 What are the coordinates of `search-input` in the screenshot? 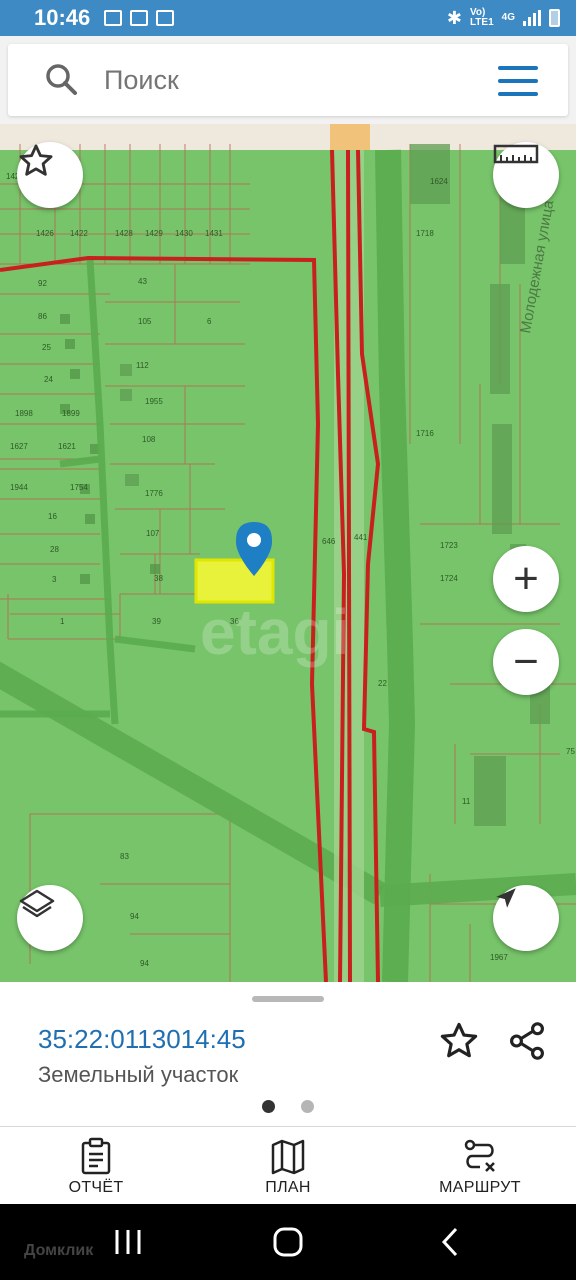 It's located at (284, 80).